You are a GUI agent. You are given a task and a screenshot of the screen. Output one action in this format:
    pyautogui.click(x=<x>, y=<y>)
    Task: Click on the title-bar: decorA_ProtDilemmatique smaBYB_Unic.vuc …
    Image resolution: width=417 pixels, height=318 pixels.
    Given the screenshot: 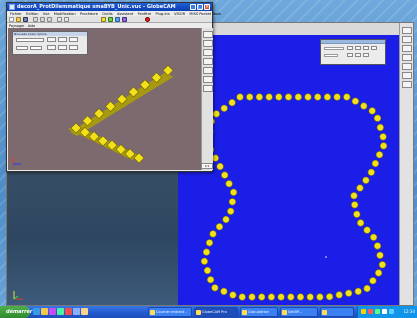 What is the action you would take?
    pyautogui.click(x=109, y=7)
    